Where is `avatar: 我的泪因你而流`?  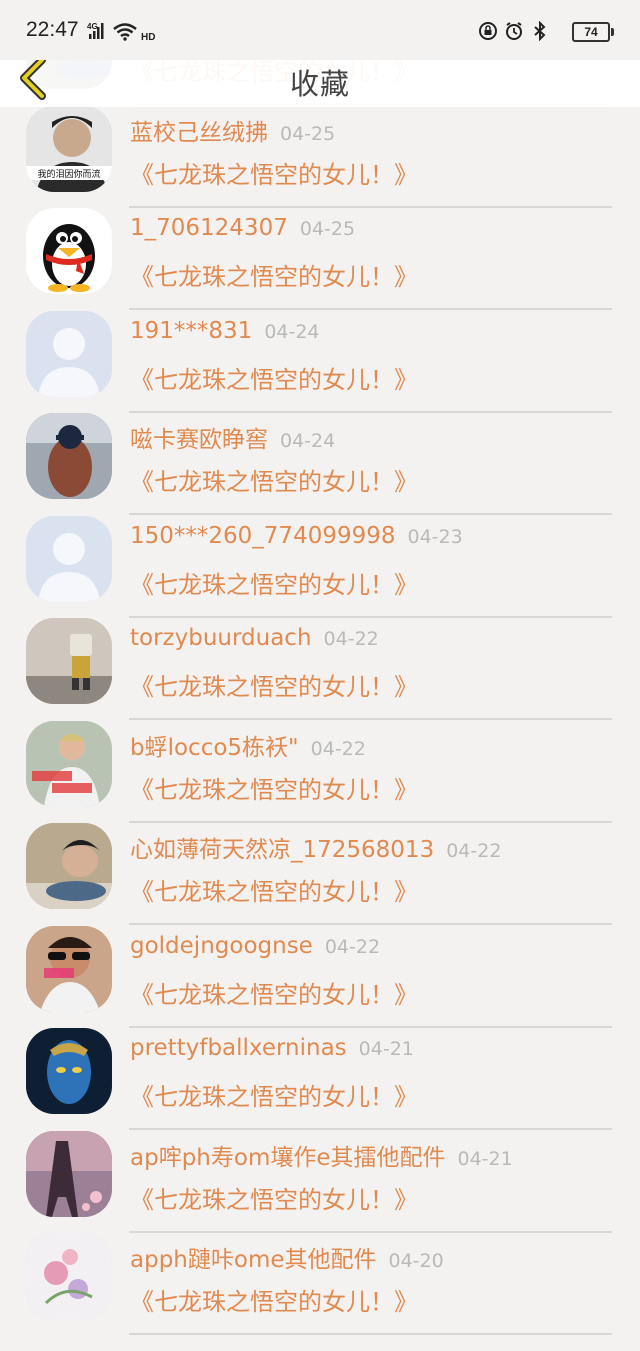
avatar: 我的泪因你而流 is located at coordinates (69, 148).